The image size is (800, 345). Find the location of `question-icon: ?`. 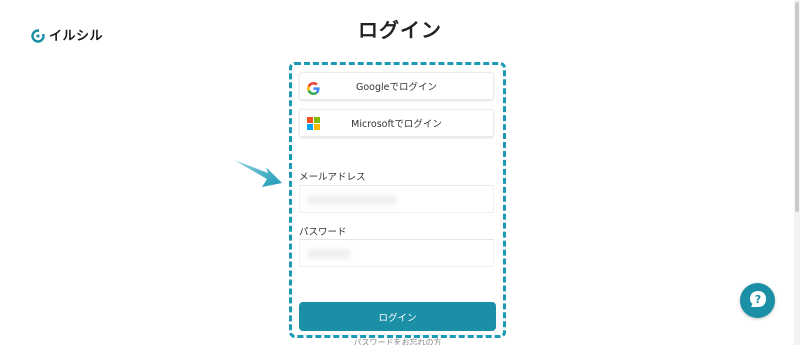

question-icon: ? is located at coordinates (758, 301).